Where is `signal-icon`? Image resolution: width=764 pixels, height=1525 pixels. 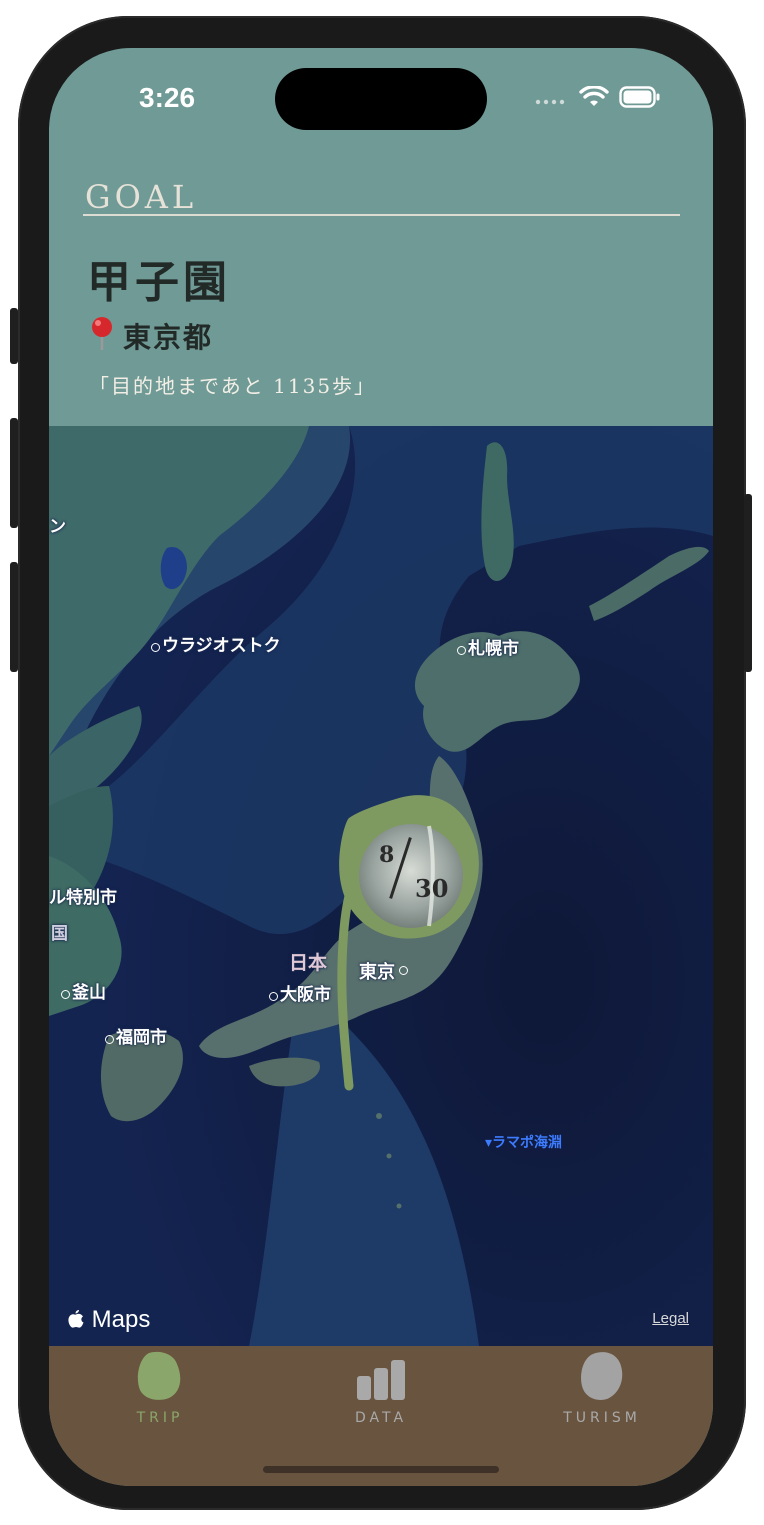
signal-icon is located at coordinates (552, 99).